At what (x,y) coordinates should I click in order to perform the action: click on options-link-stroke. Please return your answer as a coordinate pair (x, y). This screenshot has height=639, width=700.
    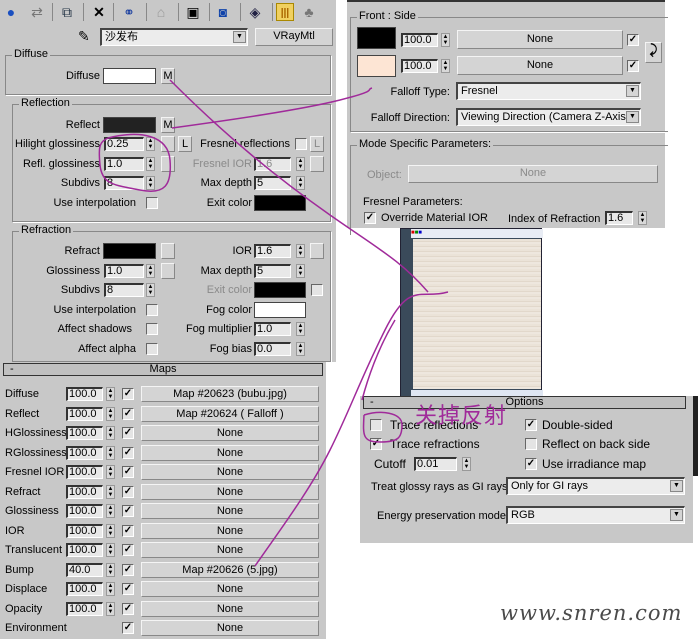
    Looking at the image, I should click on (378, 360).